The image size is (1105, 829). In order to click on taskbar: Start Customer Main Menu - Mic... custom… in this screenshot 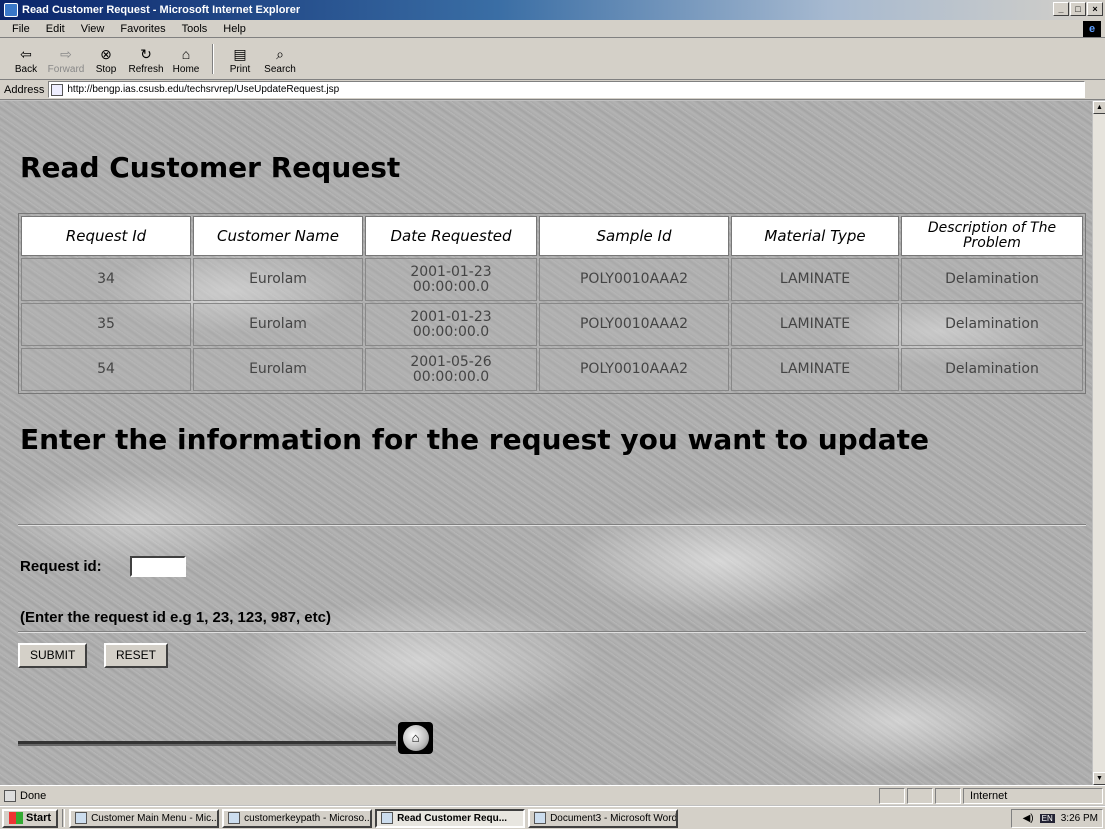, I will do `click(552, 817)`.